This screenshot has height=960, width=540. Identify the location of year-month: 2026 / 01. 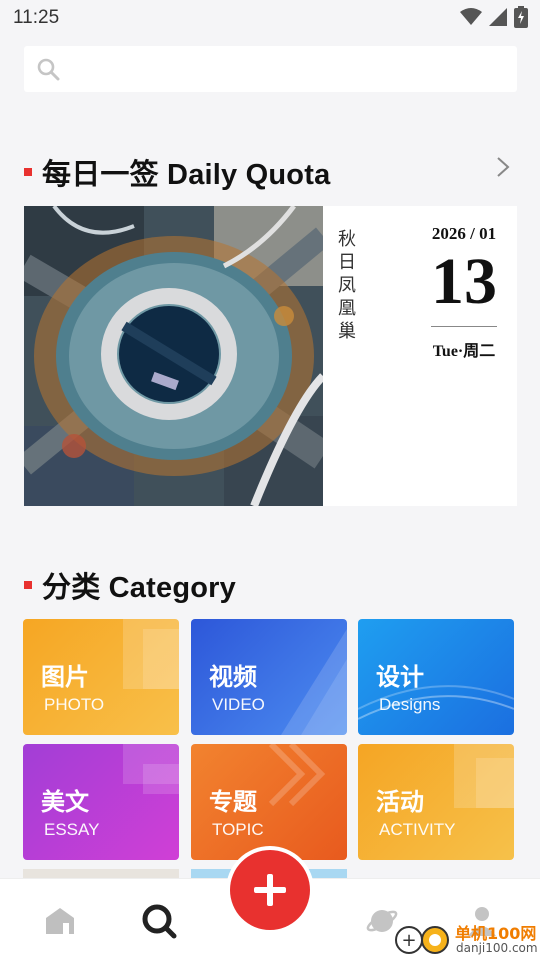
(464, 233).